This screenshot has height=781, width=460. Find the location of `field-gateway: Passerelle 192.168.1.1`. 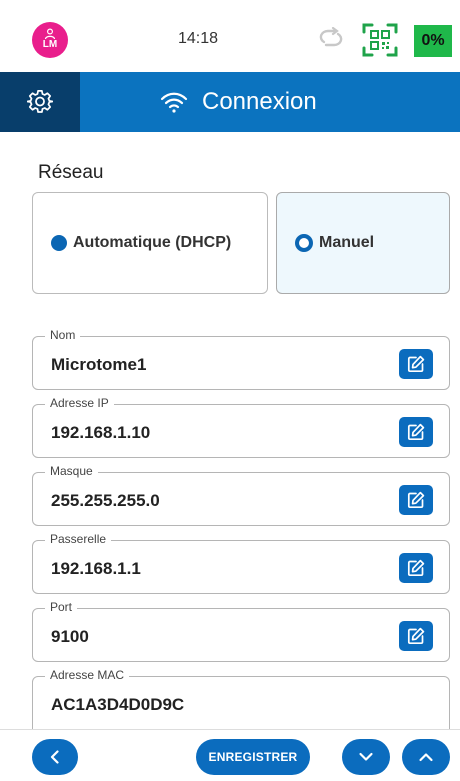

field-gateway: Passerelle 192.168.1.1 is located at coordinates (241, 563).